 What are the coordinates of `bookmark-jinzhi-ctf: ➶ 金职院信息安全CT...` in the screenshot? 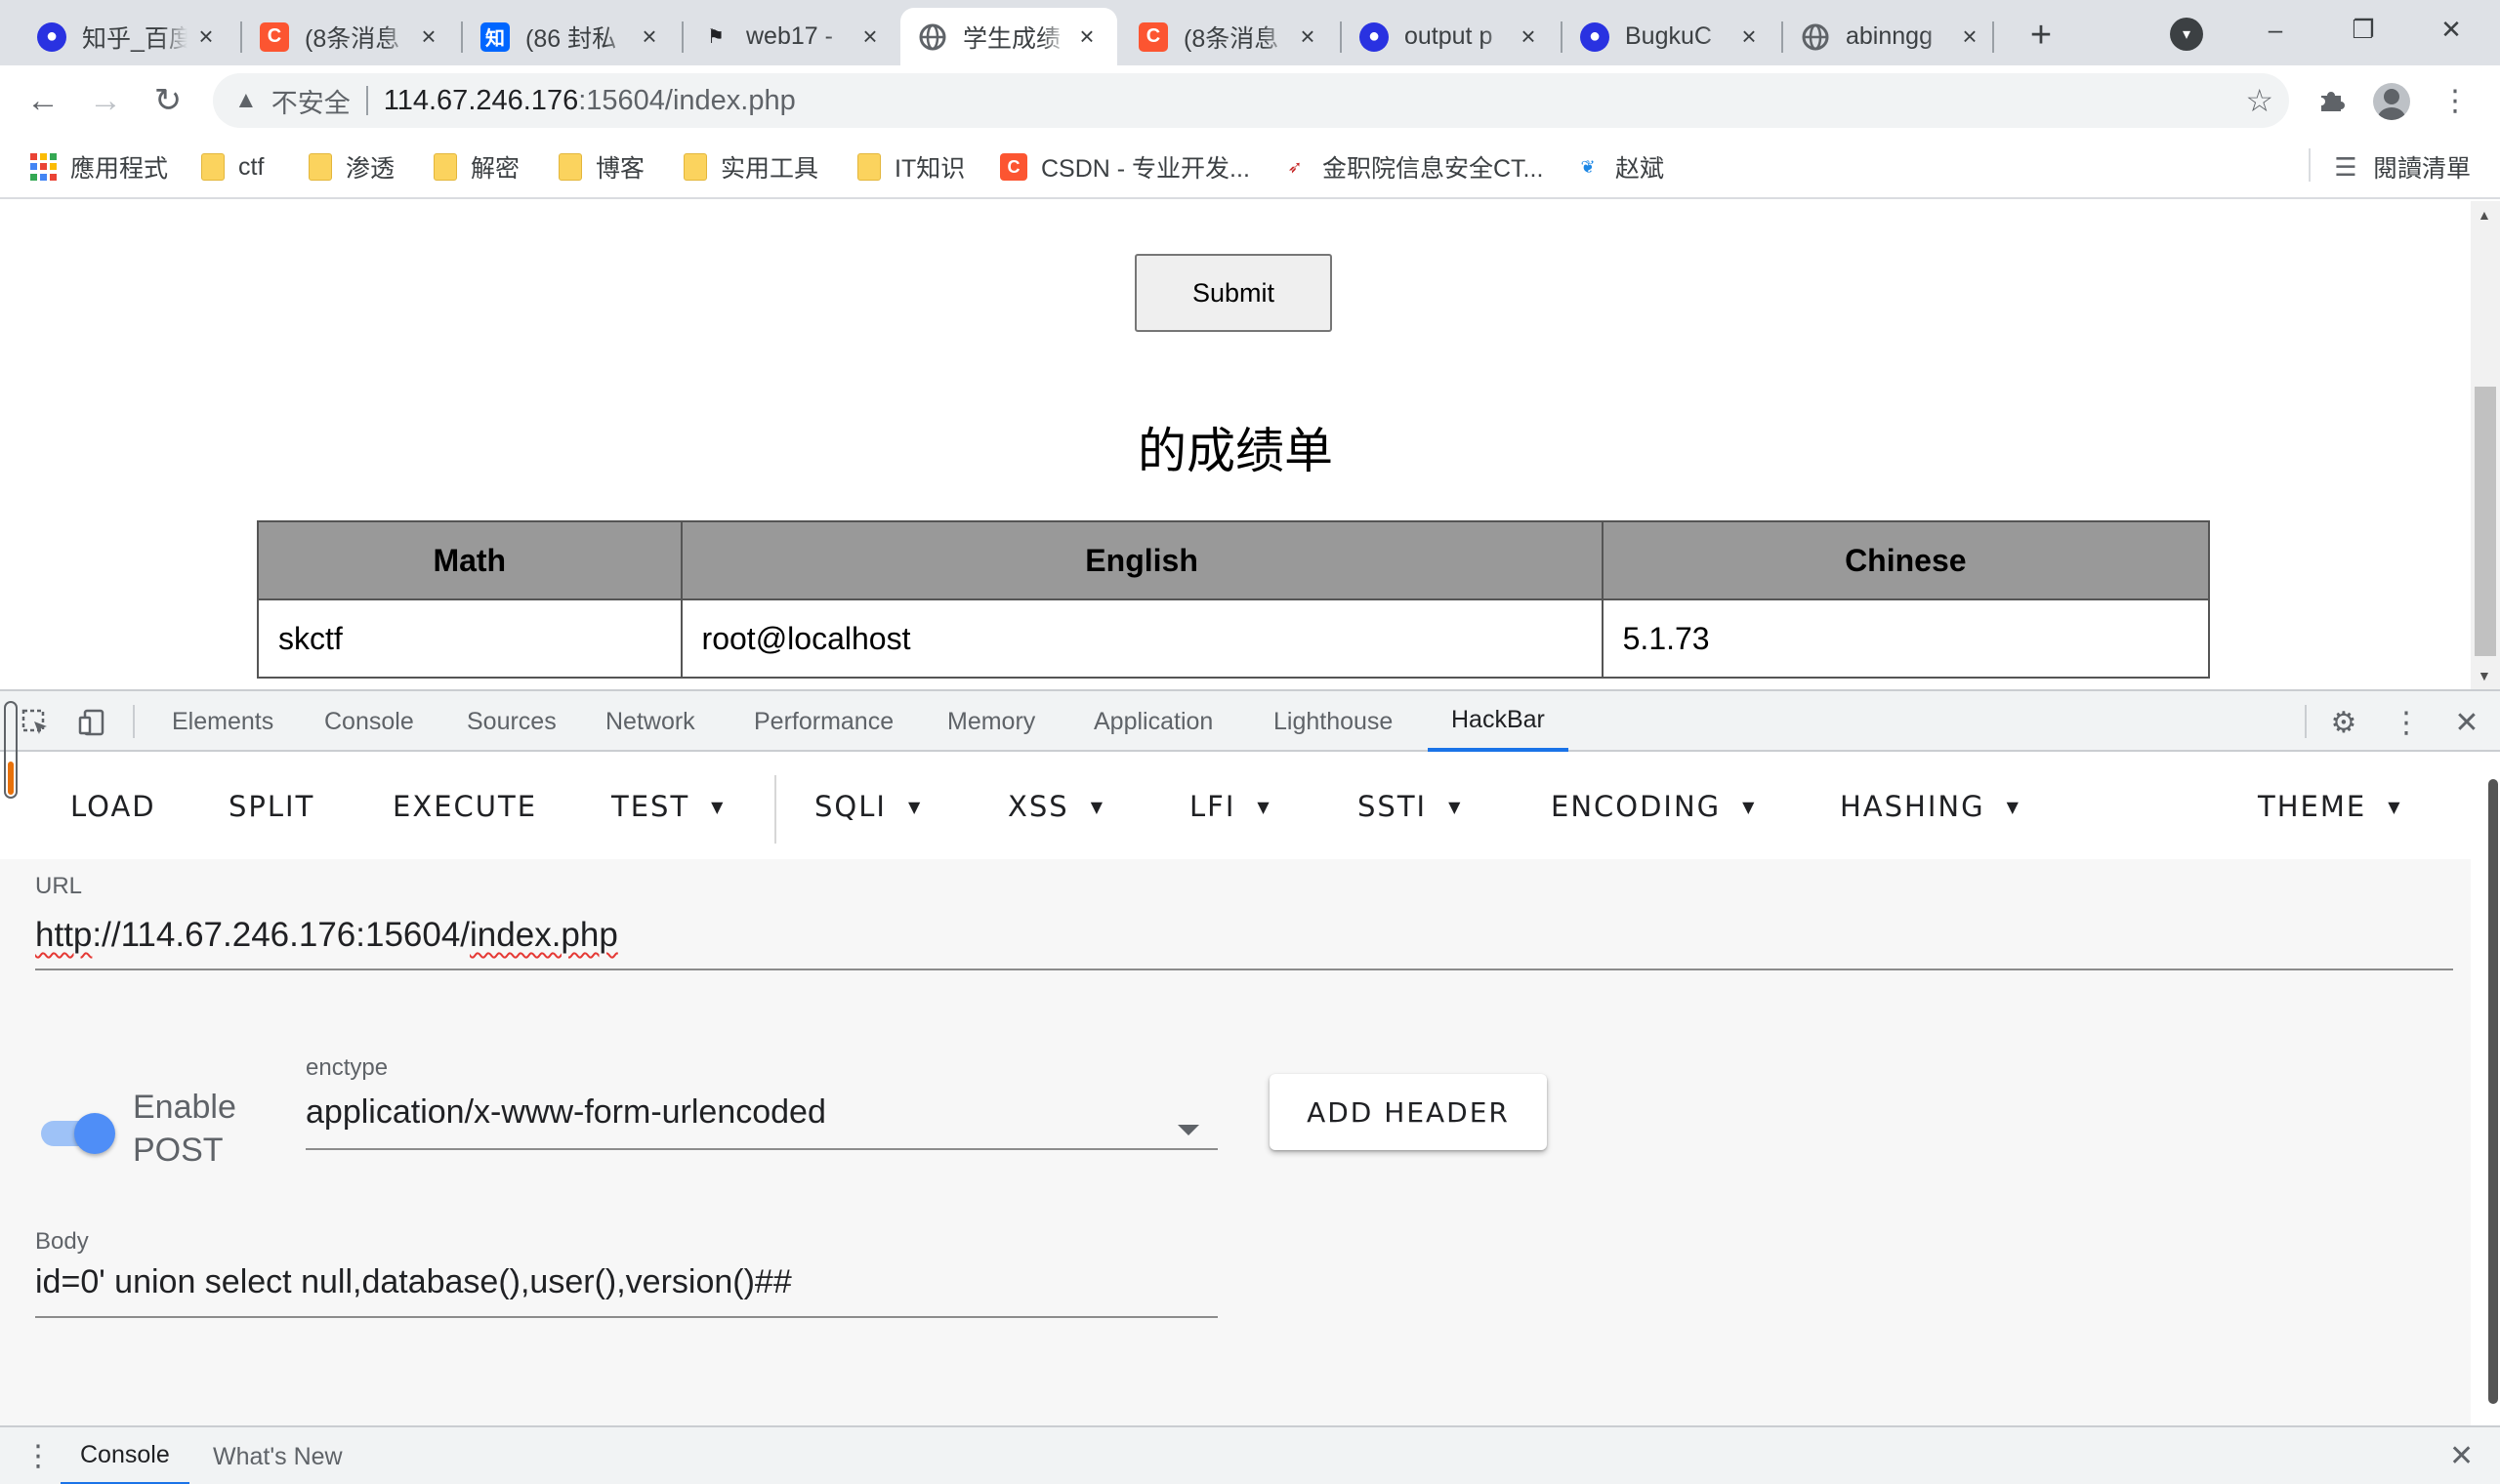 It's located at (1412, 167).